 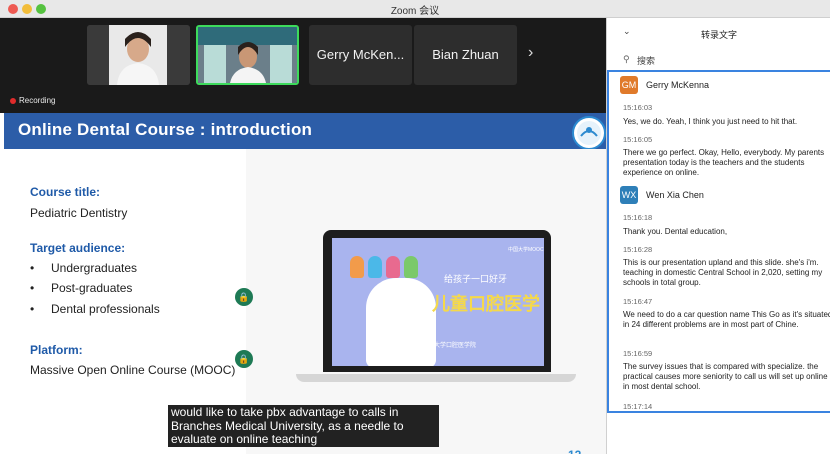 I want to click on search-icon: ⚲, so click(x=626, y=59).